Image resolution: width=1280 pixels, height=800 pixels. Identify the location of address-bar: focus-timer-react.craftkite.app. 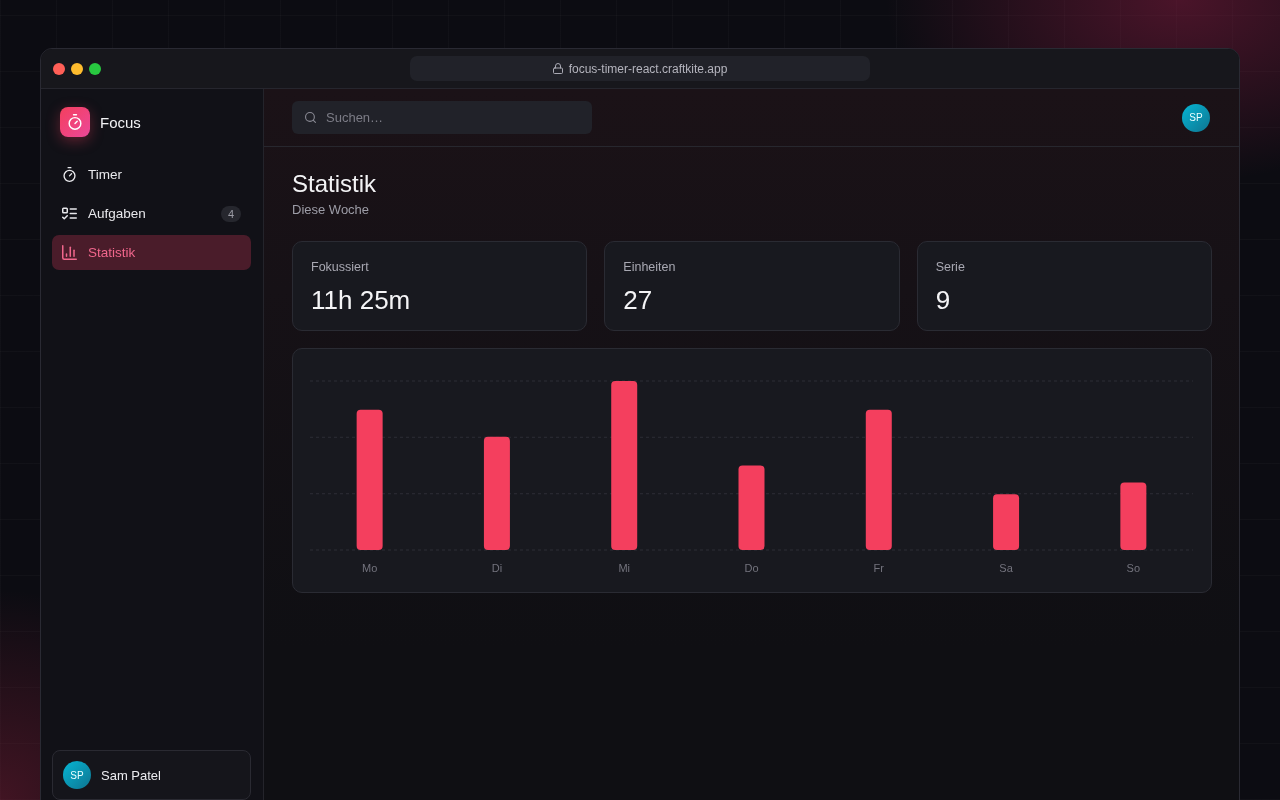
(640, 68).